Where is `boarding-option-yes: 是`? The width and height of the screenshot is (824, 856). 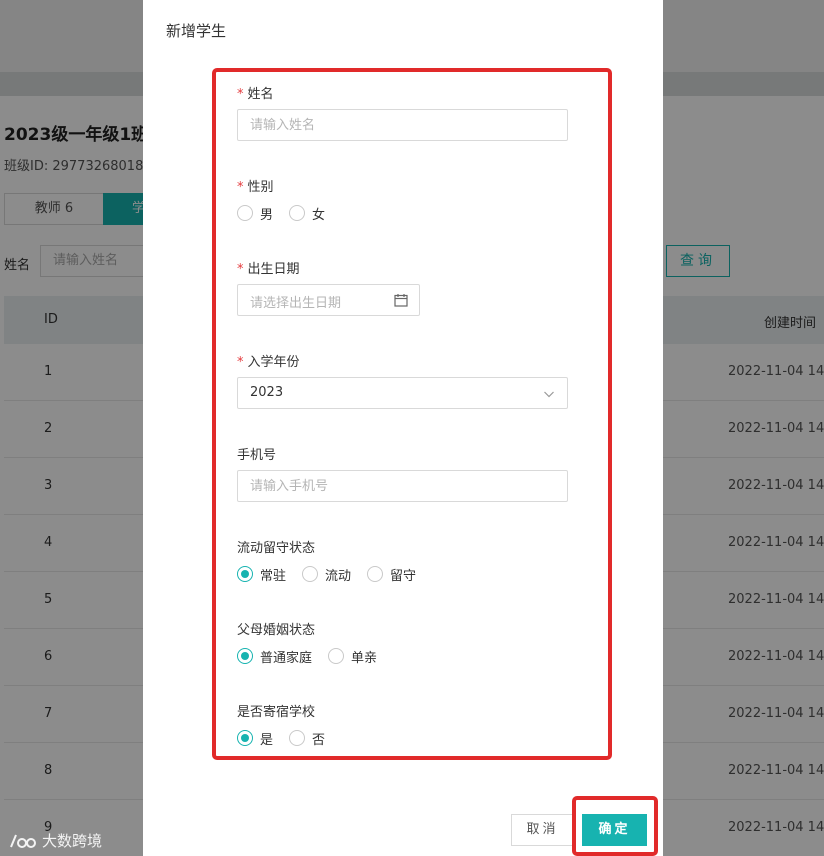 boarding-option-yes: 是 is located at coordinates (255, 738).